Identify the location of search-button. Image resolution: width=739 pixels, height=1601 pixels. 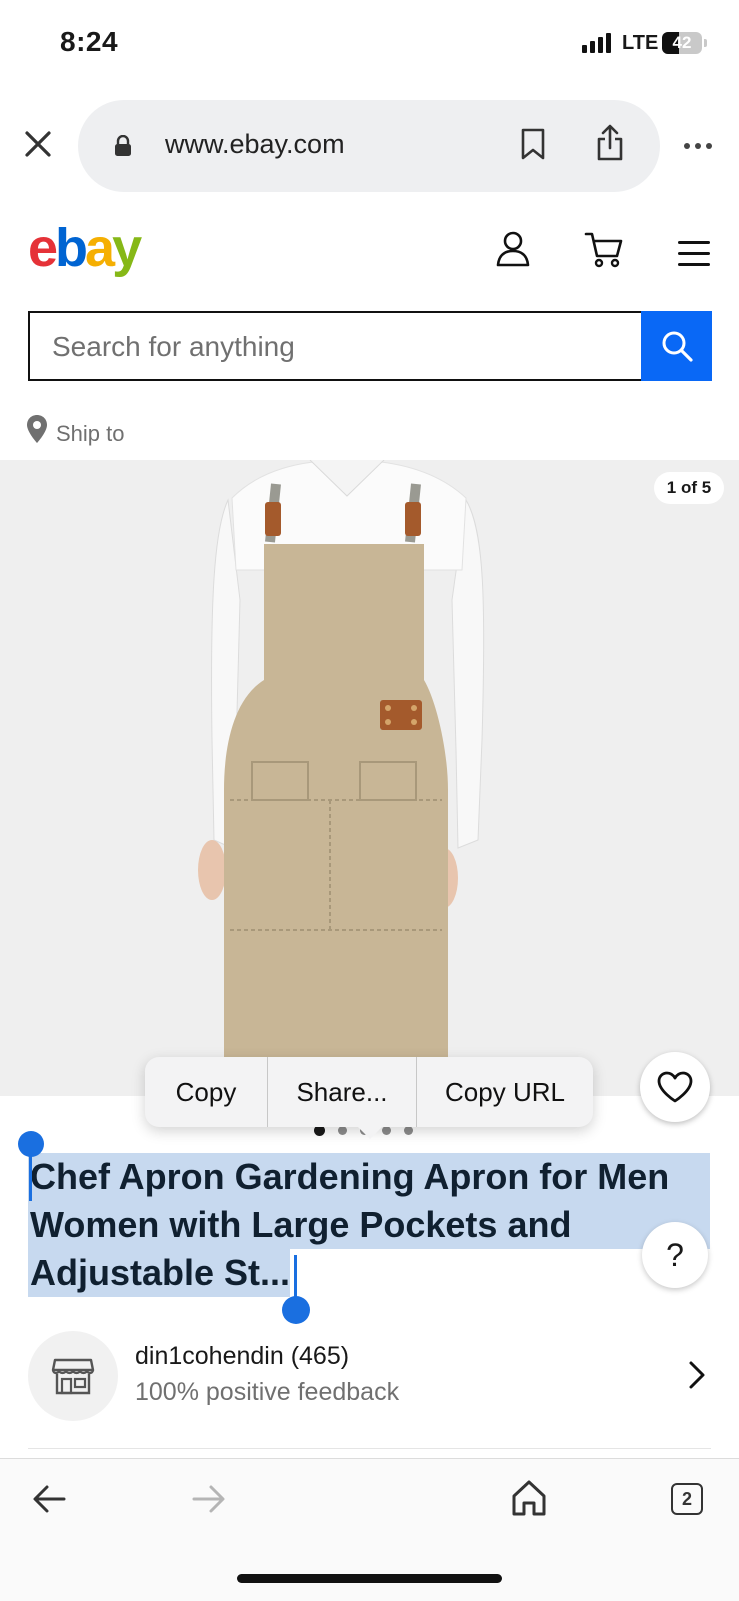
(676, 346).